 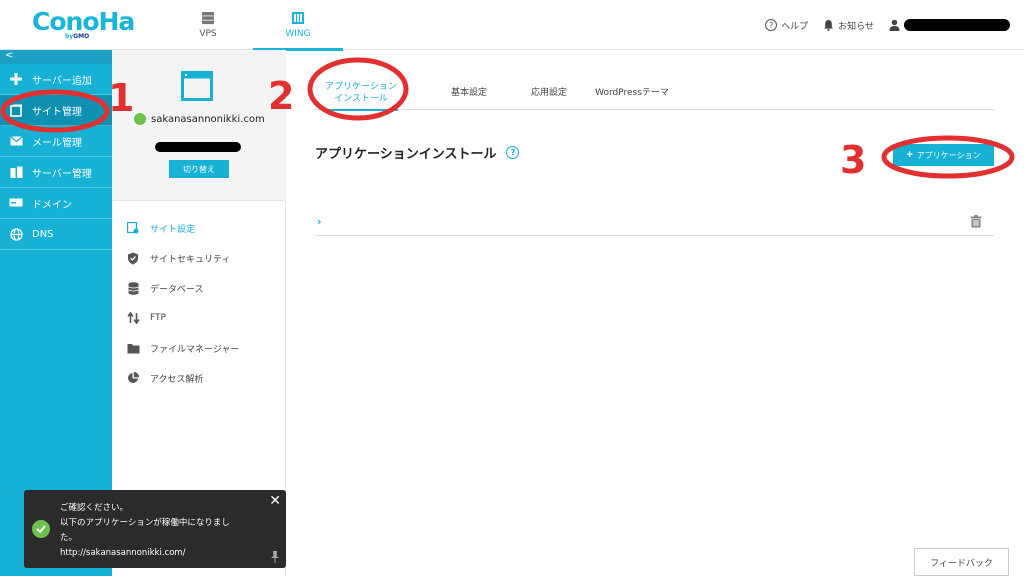 I want to click on help-label: ヘルプ, so click(x=795, y=26).